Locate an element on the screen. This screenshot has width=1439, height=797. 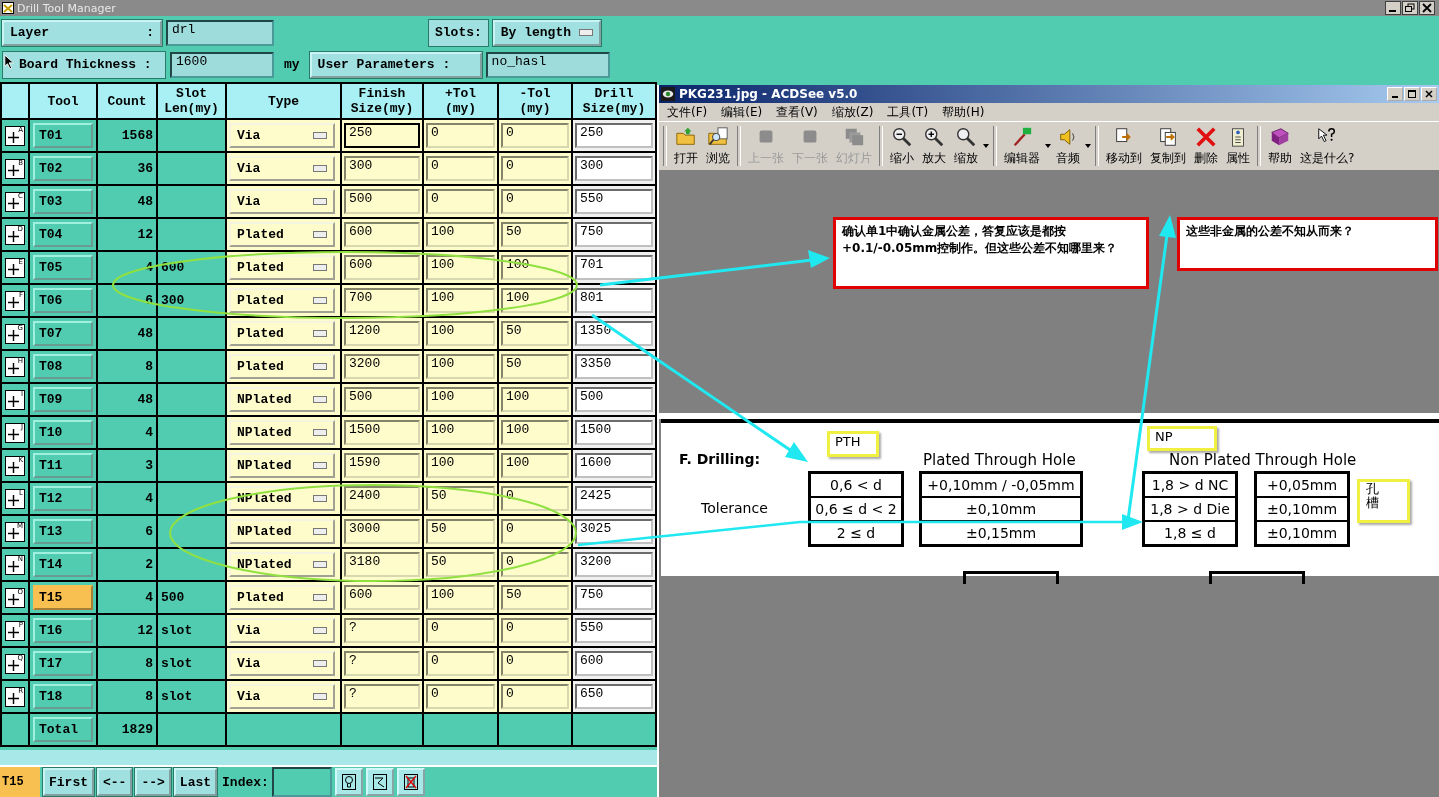
navigation-button: --> is located at coordinates (153, 782).